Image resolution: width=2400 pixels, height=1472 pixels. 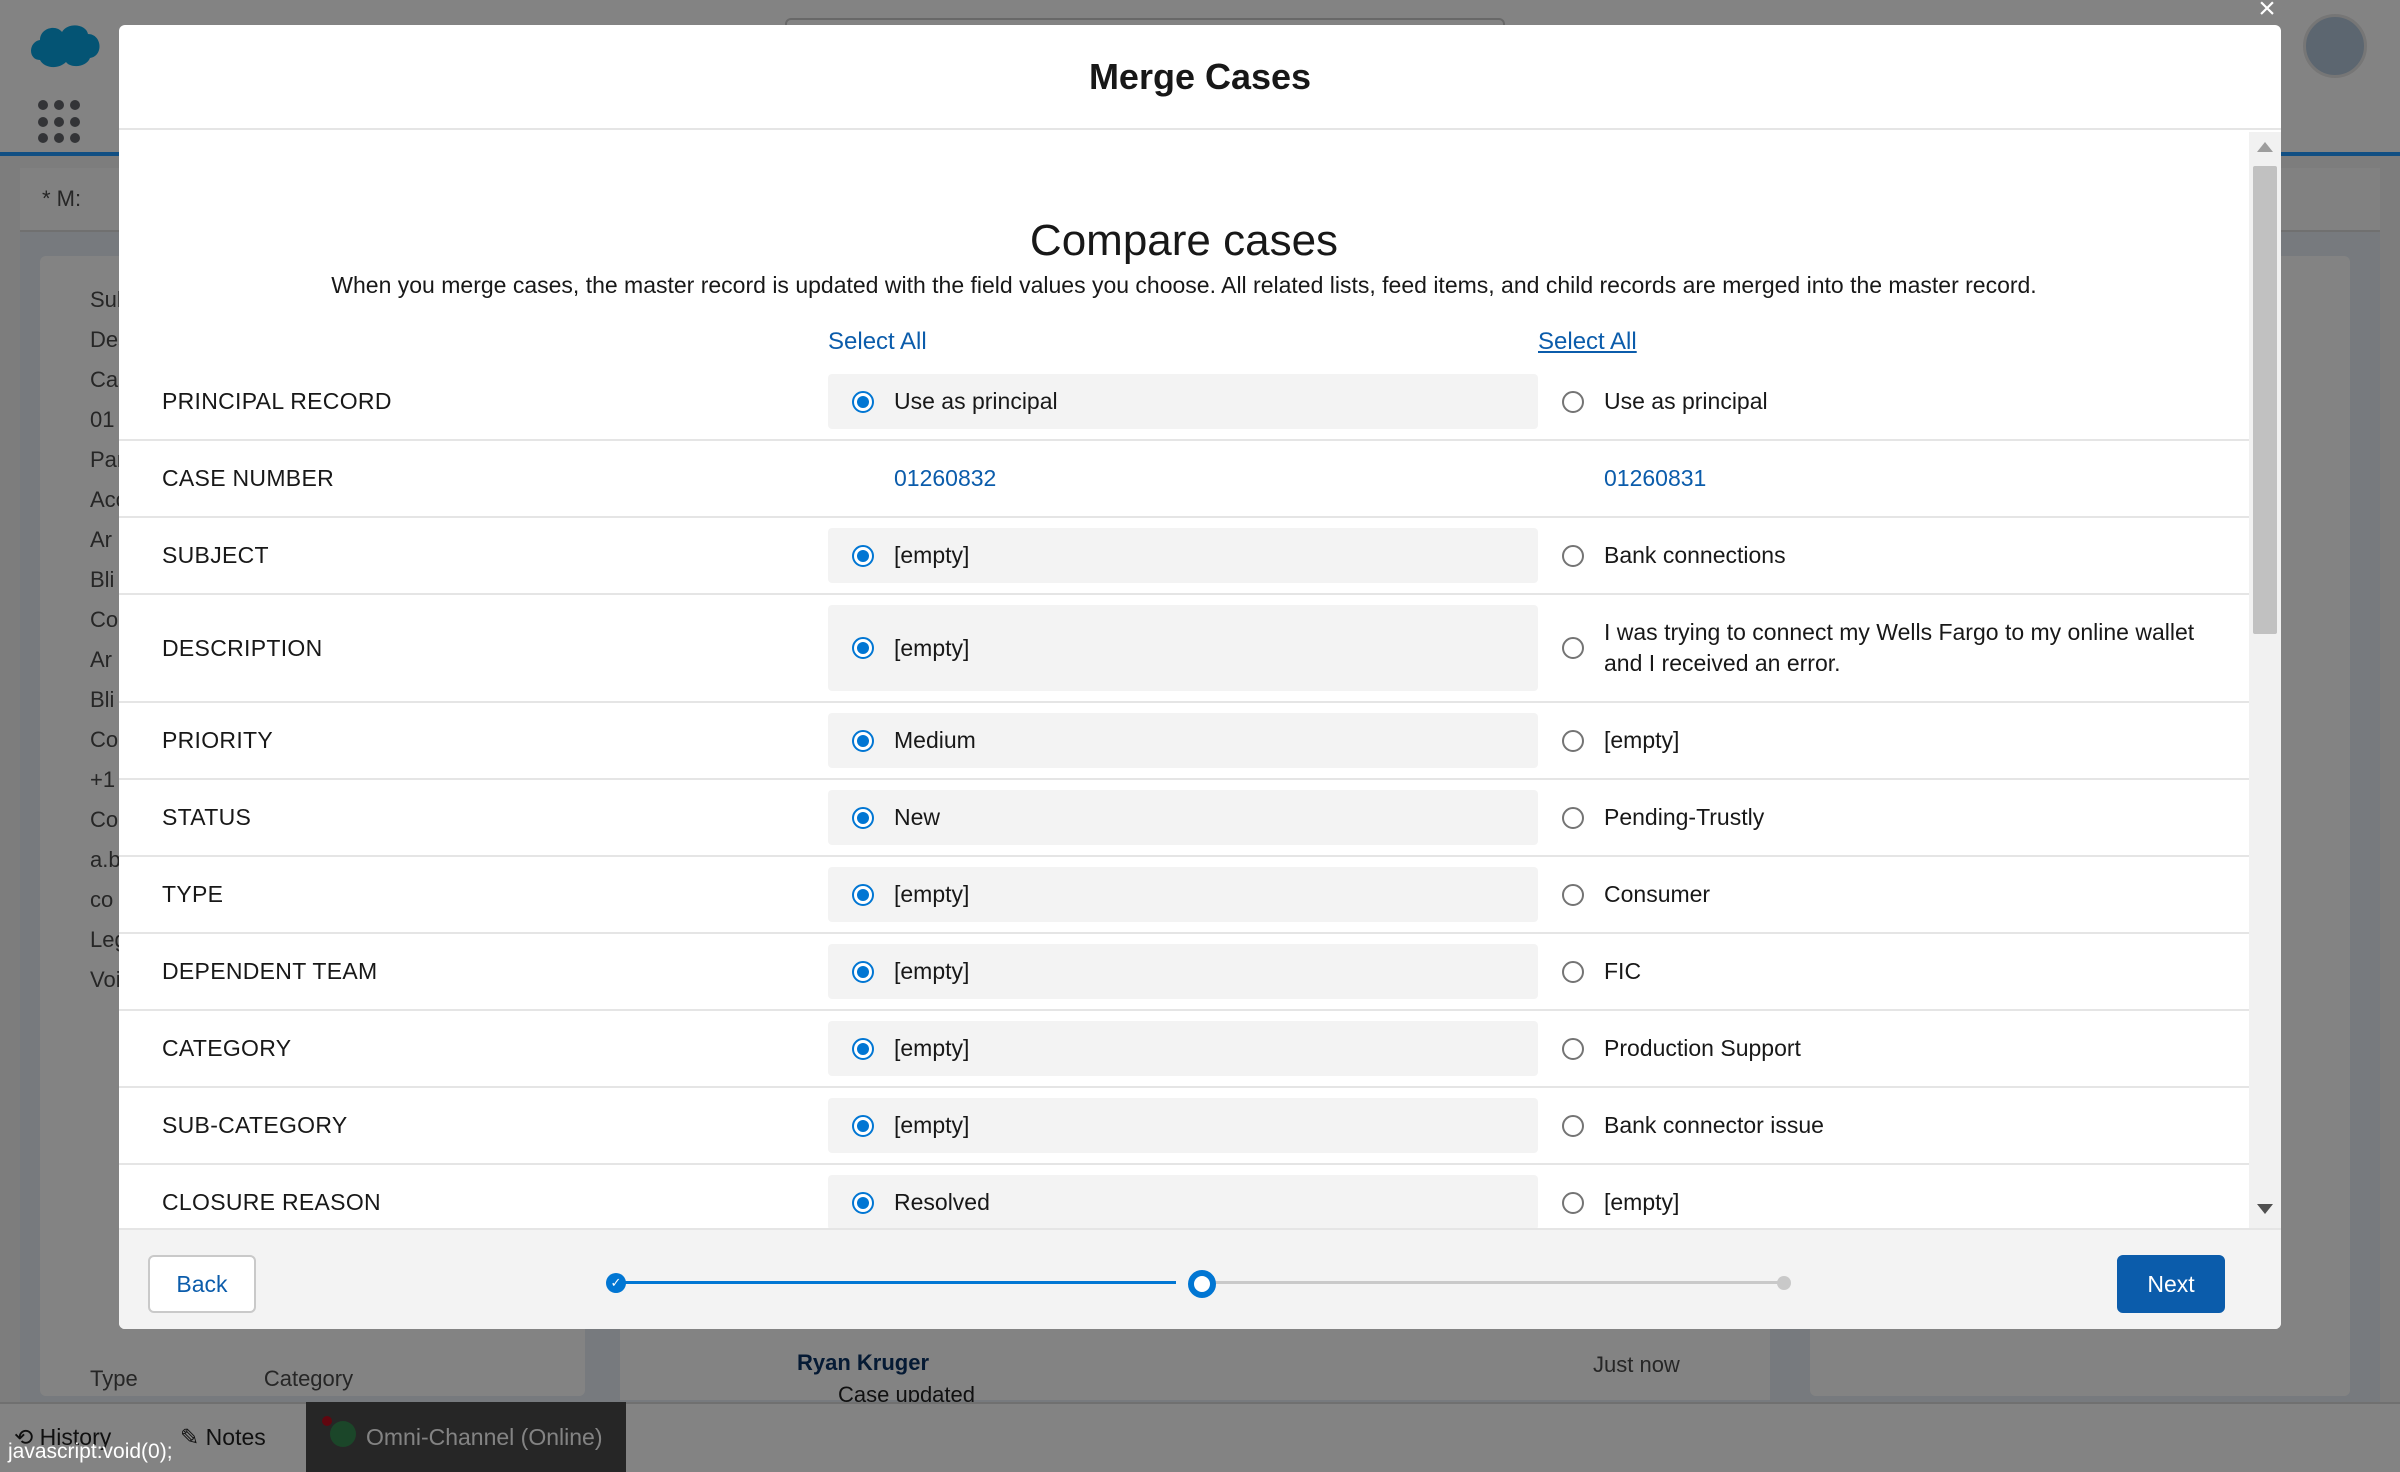 I want to click on table-row: SUBJECT [empty] Bank connections, so click(x=1184, y=556).